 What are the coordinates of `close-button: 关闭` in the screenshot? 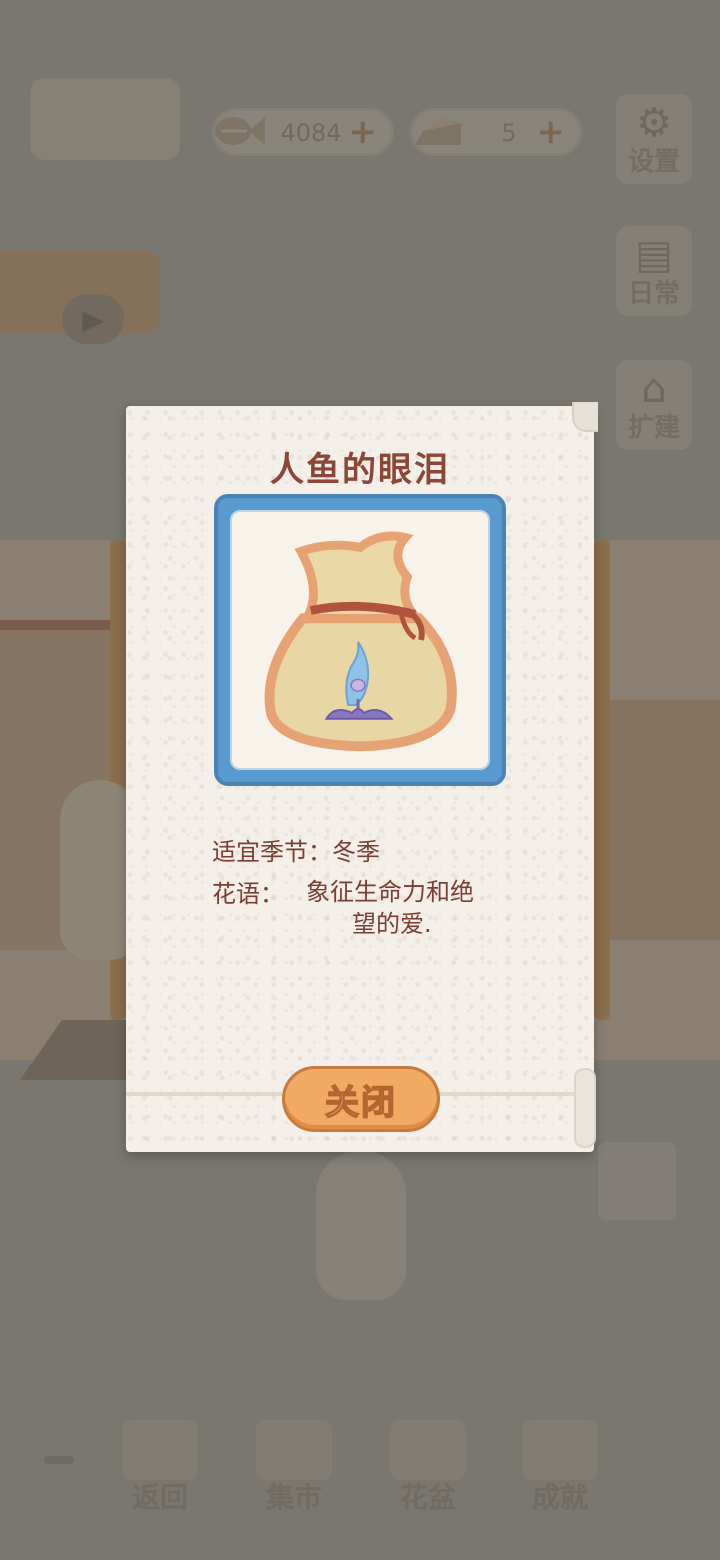 It's located at (361, 1099).